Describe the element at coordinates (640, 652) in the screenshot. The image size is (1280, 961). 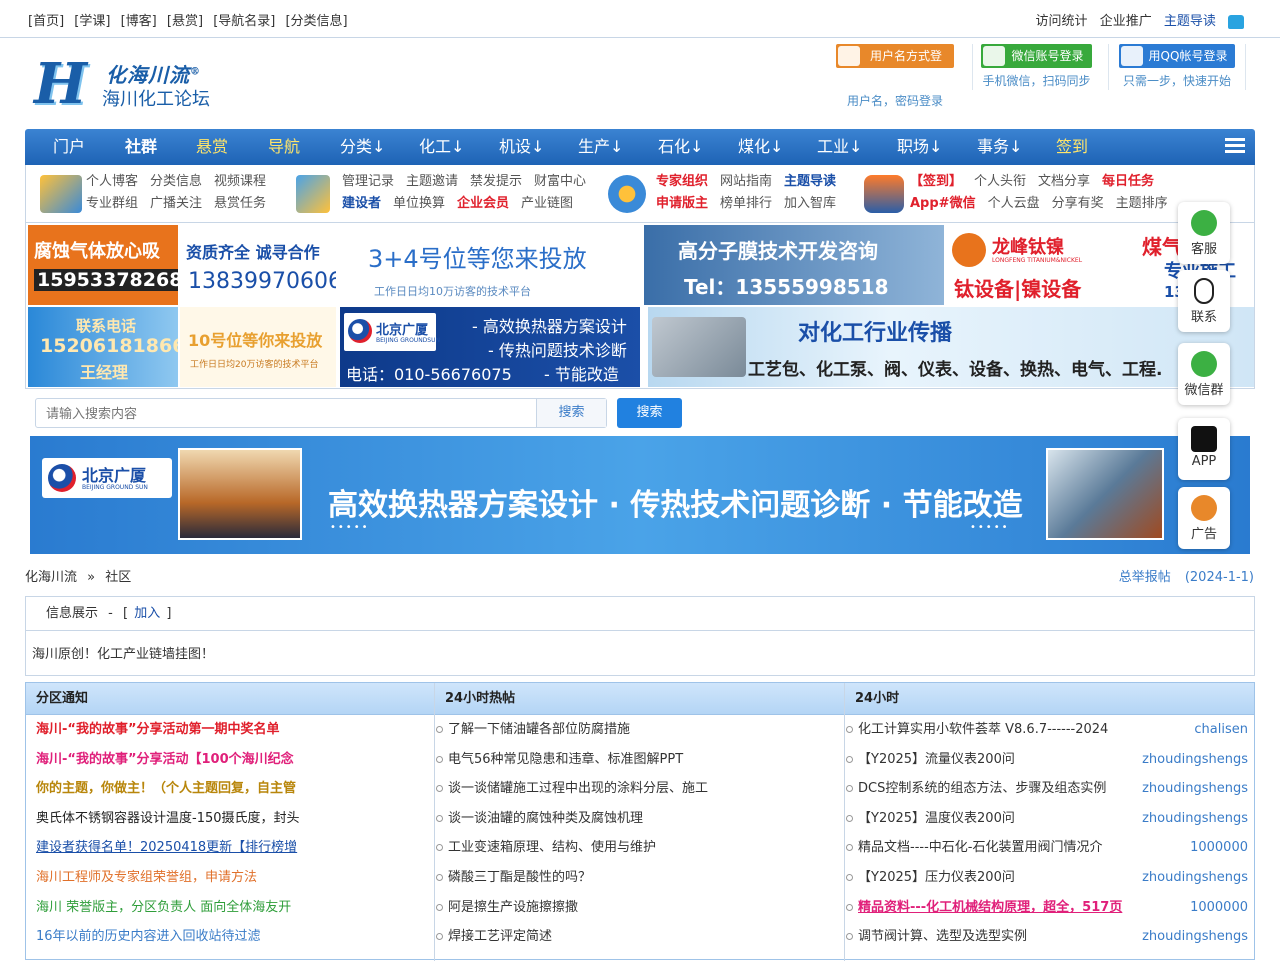
I see `info-body: 海川原创！化工产业链墙挂图！` at that location.